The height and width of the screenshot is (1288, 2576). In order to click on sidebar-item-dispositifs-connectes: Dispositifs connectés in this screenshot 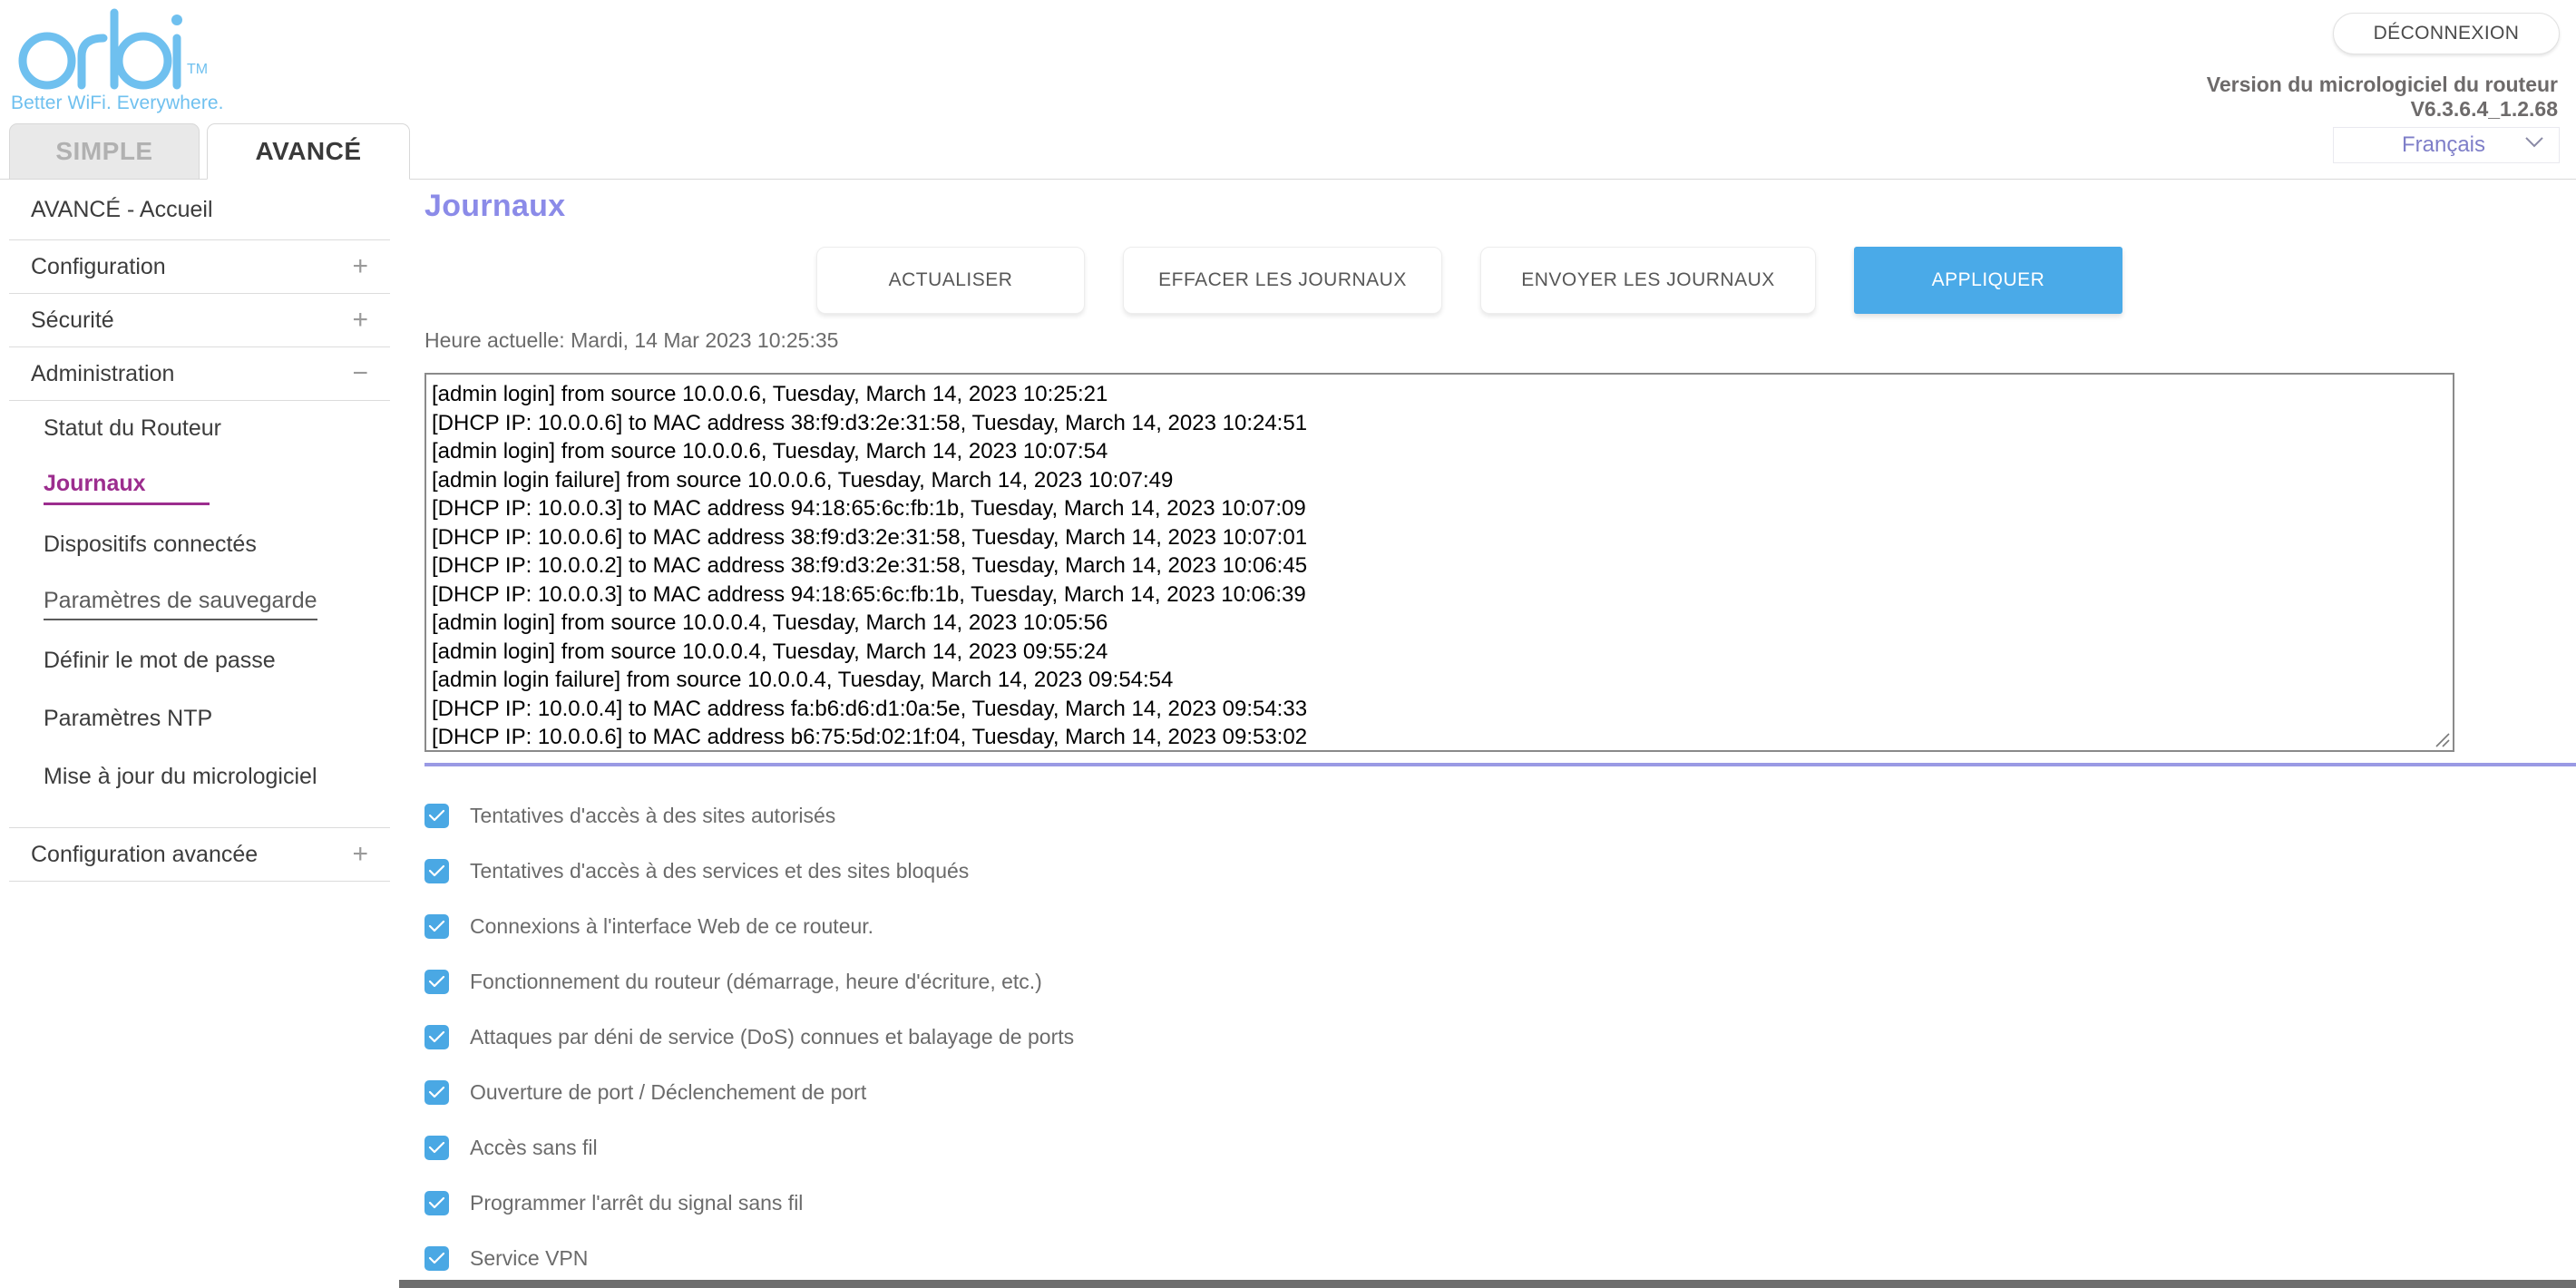, I will do `click(199, 546)`.